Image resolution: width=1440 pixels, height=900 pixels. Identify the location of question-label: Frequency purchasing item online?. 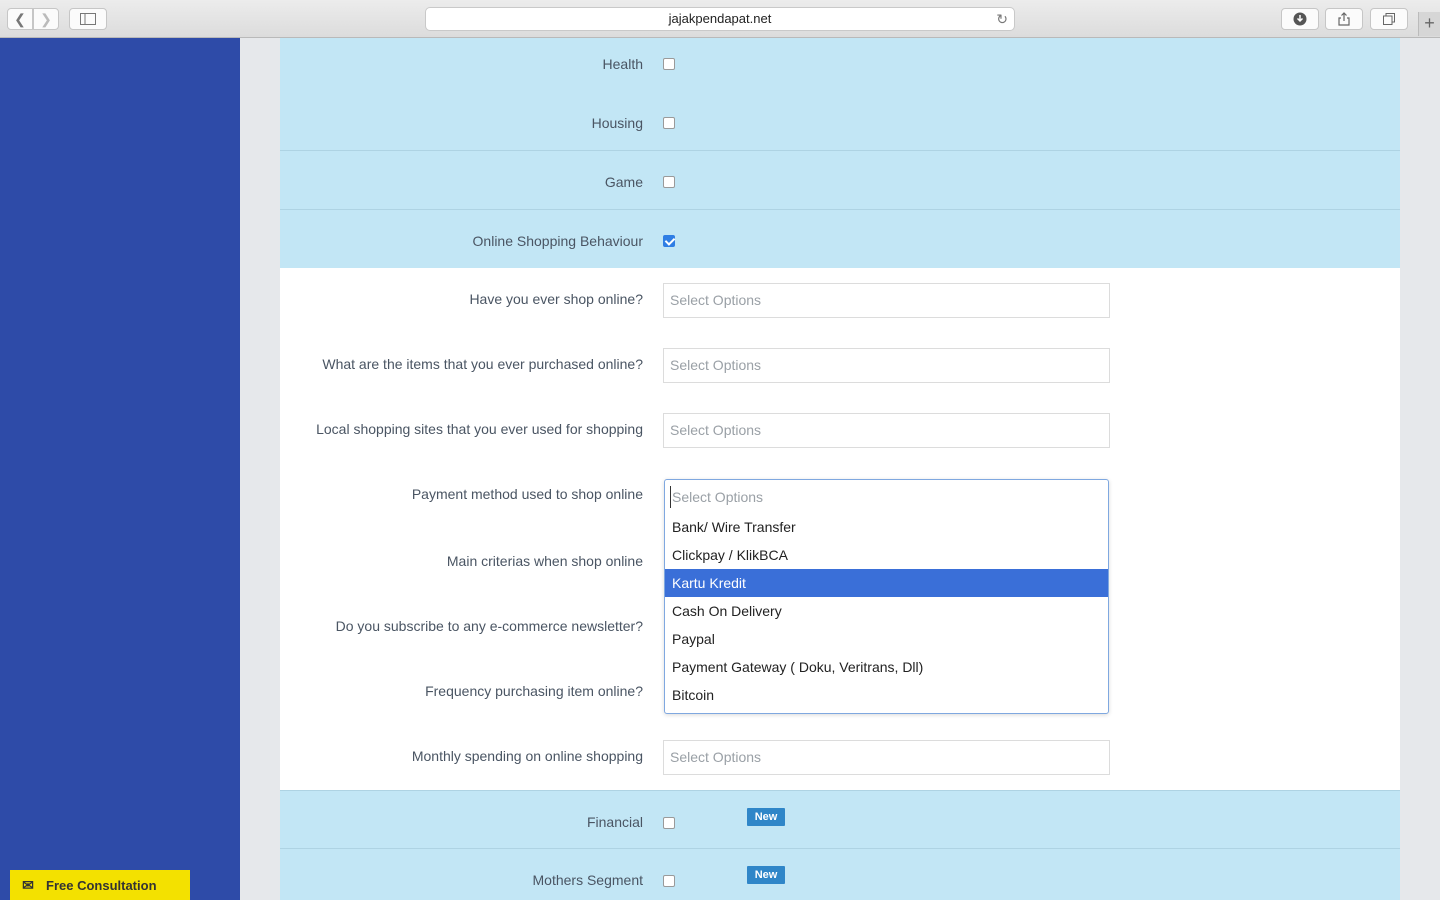
(534, 691).